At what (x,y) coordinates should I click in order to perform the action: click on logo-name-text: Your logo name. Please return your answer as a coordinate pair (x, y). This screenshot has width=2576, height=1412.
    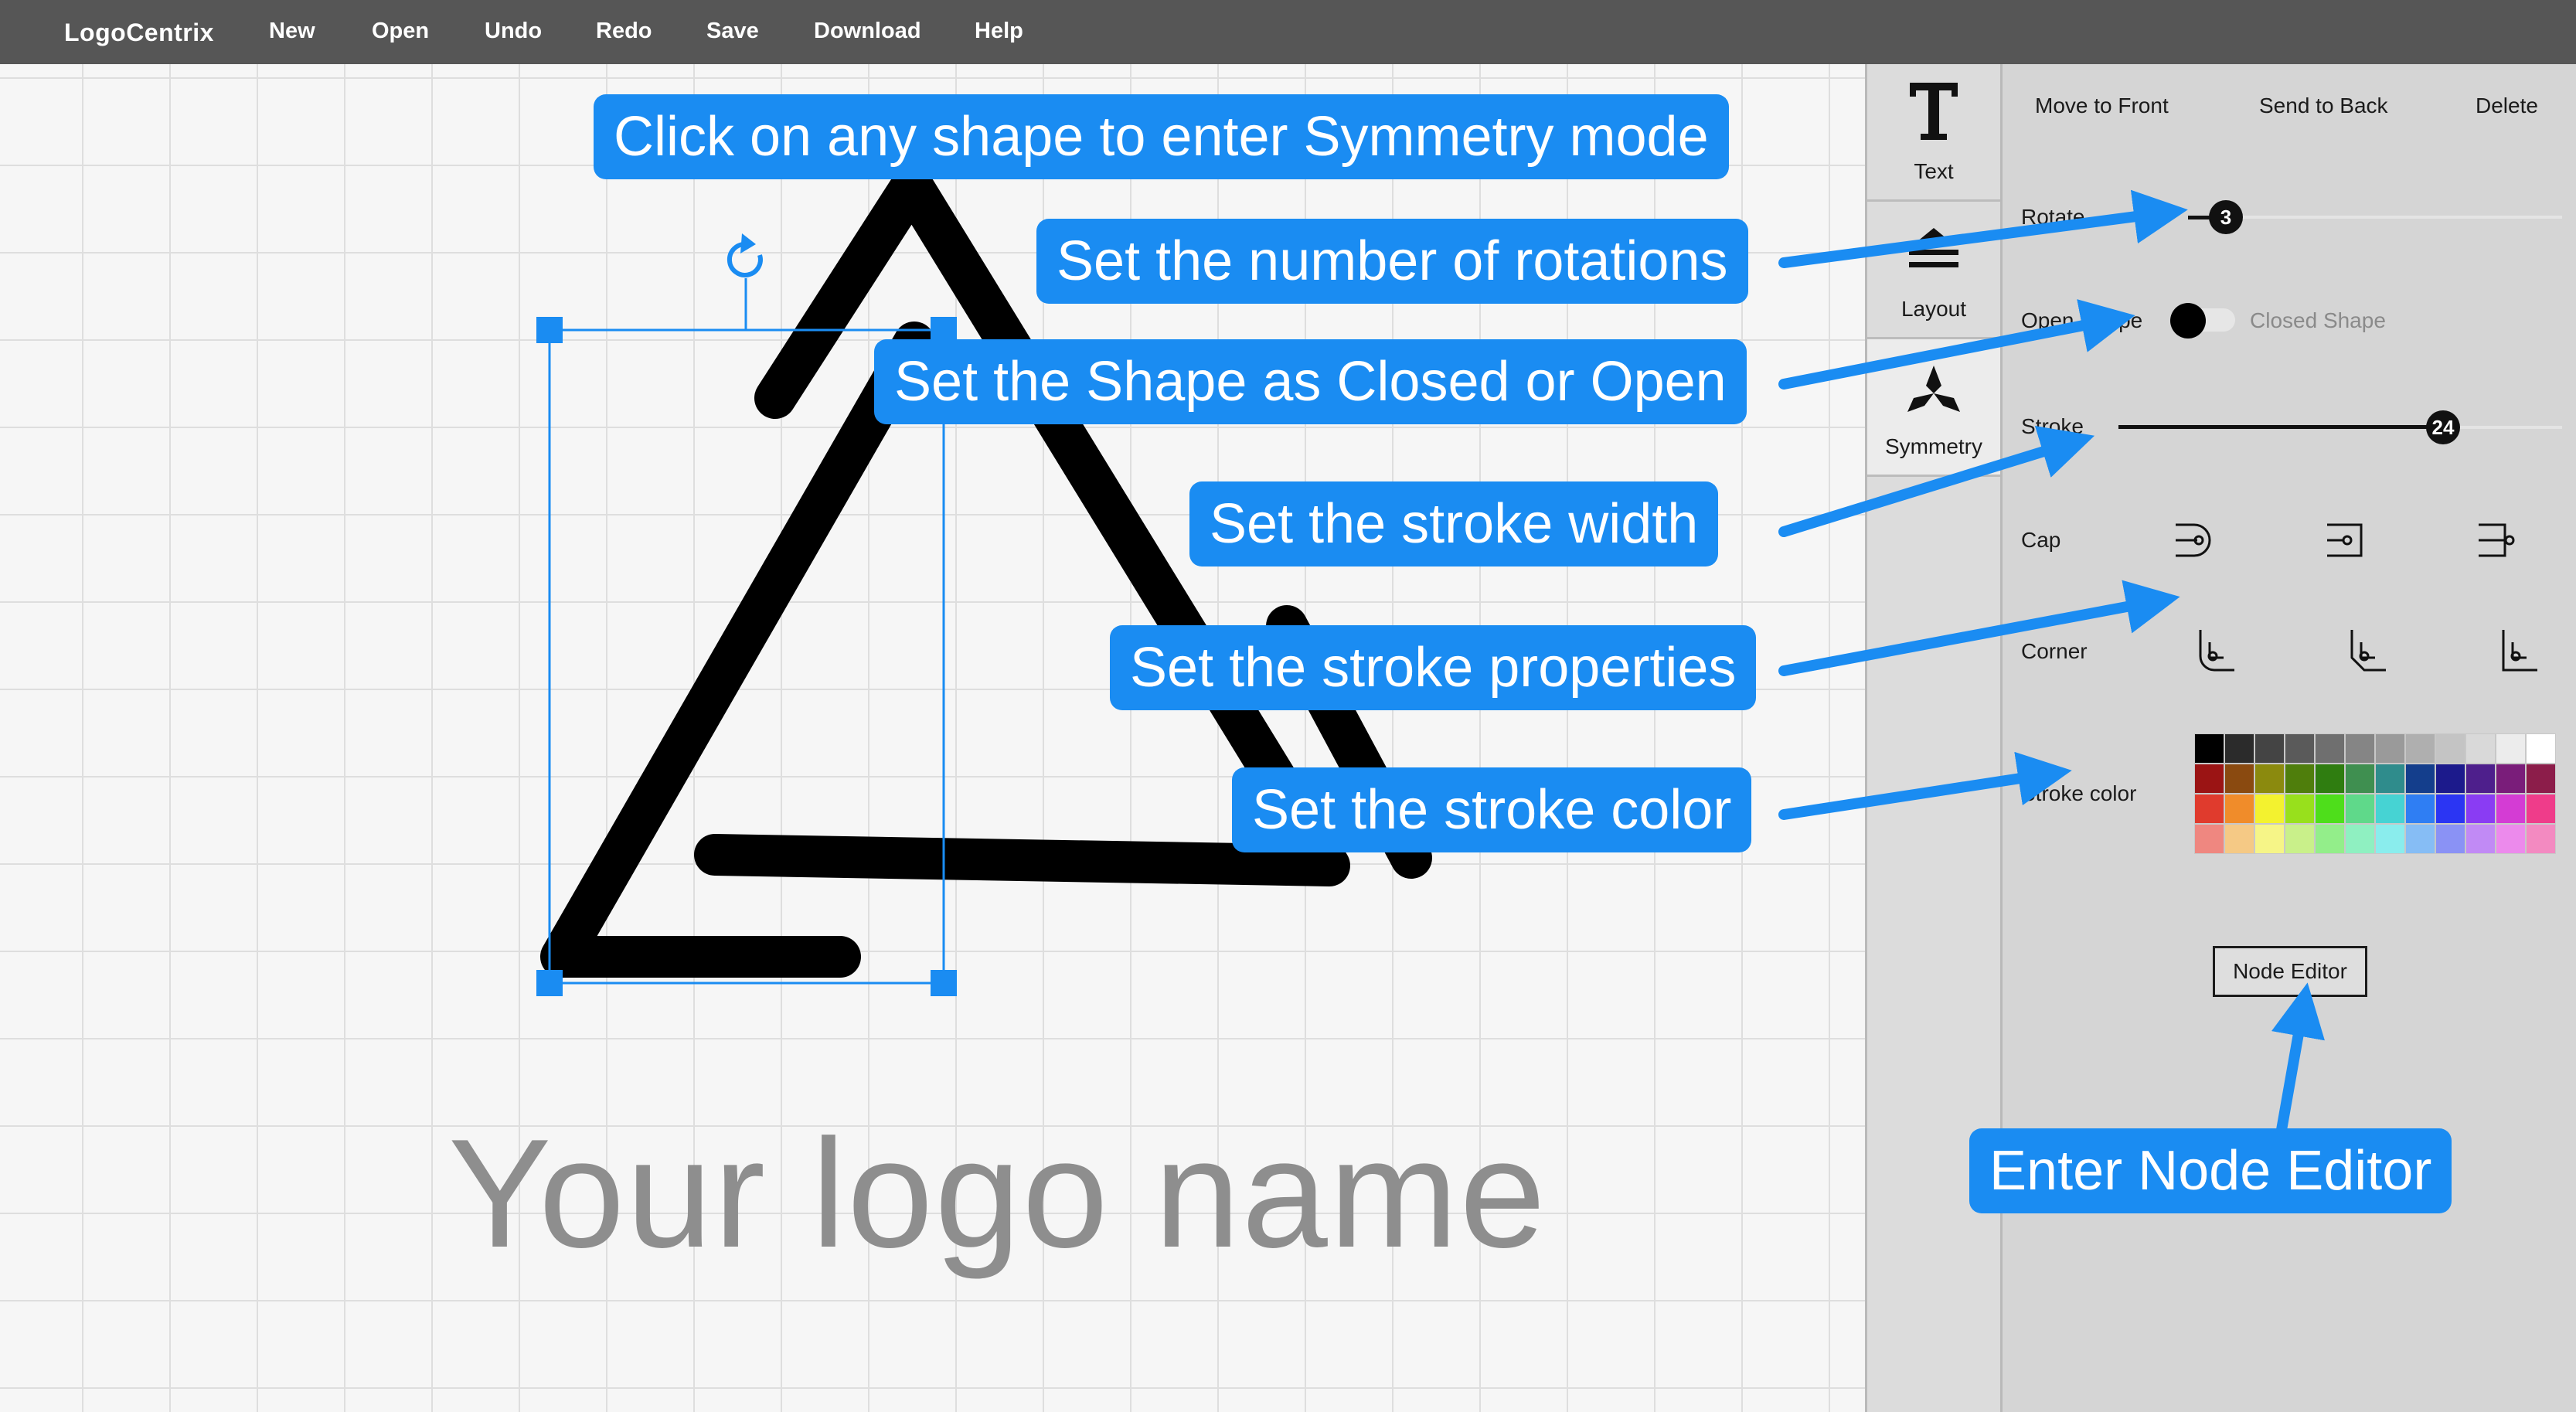
    Looking at the image, I should click on (997, 1194).